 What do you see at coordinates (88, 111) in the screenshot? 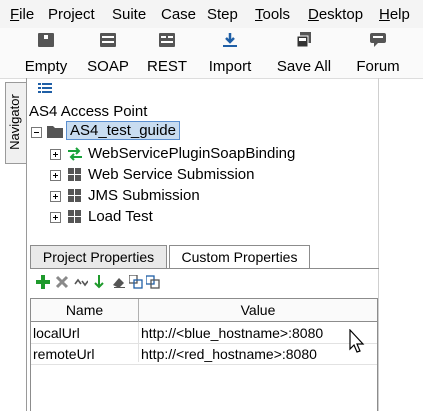
I see `workspace-root: AS4 Access Point` at bounding box center [88, 111].